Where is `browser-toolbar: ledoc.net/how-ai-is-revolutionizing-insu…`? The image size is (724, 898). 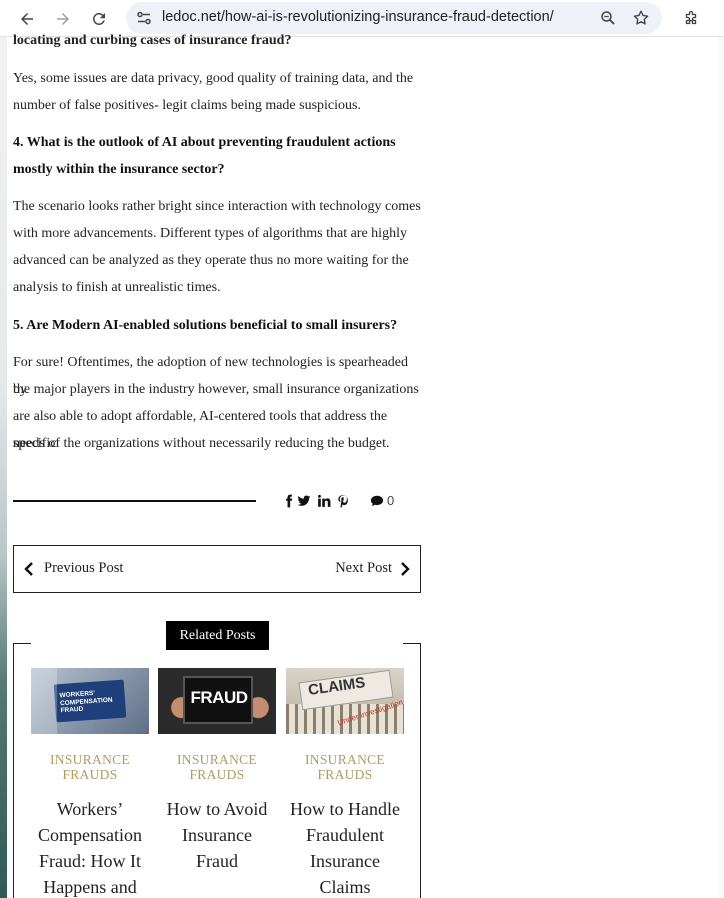
browser-toolbar: ledoc.net/how-ai-is-revolutionizing-insu… is located at coordinates (362, 18).